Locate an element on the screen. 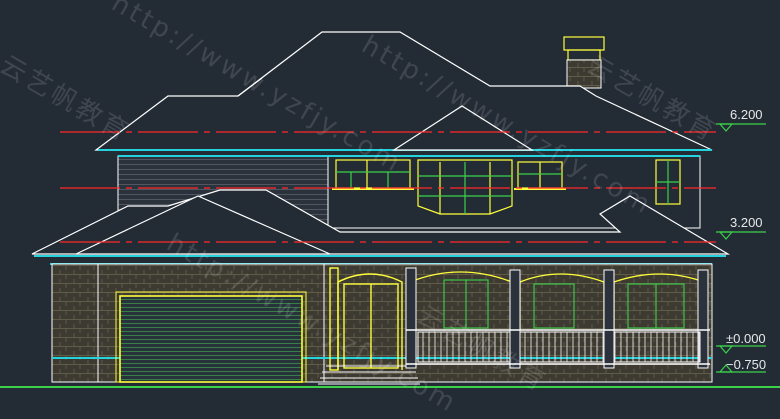  level-marker-minus-0750: −0.750 is located at coordinates (741, 365).